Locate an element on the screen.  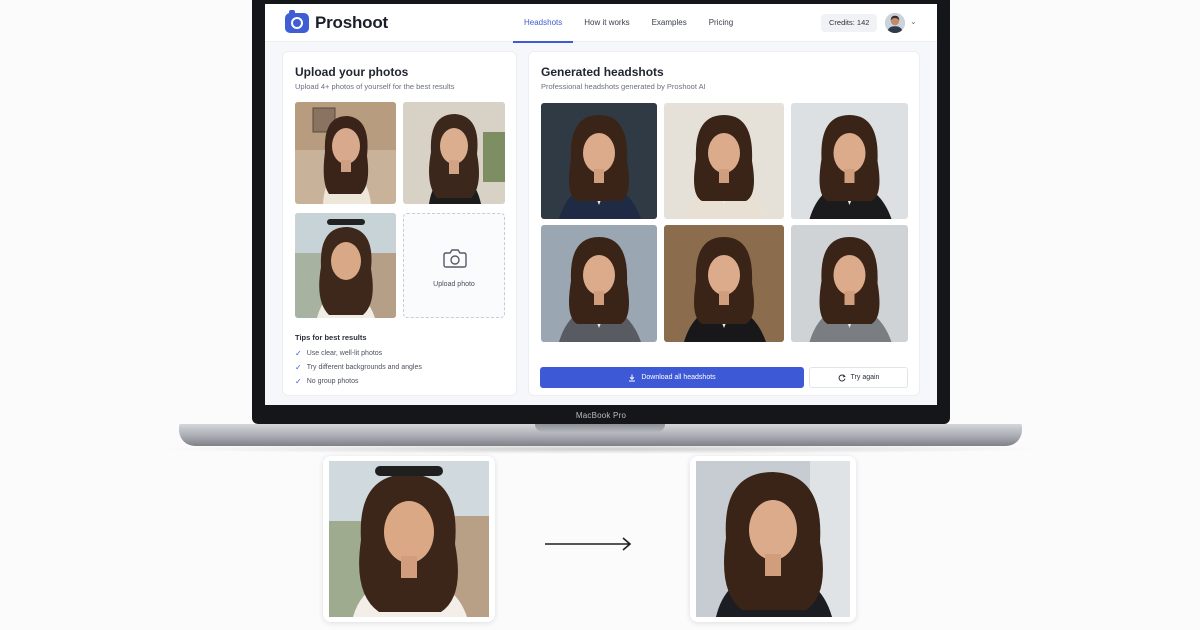
tip-item: ✓ No group photos is located at coordinates (326, 381).